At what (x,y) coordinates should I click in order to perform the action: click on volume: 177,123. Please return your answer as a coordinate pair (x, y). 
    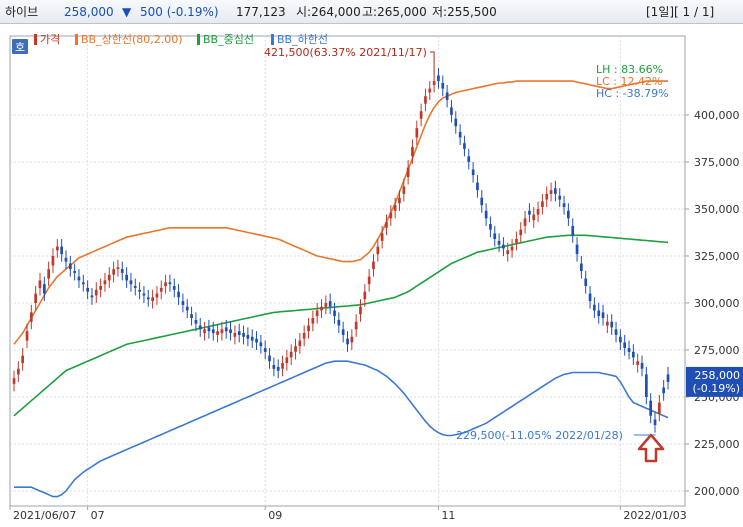
    Looking at the image, I should click on (261, 12).